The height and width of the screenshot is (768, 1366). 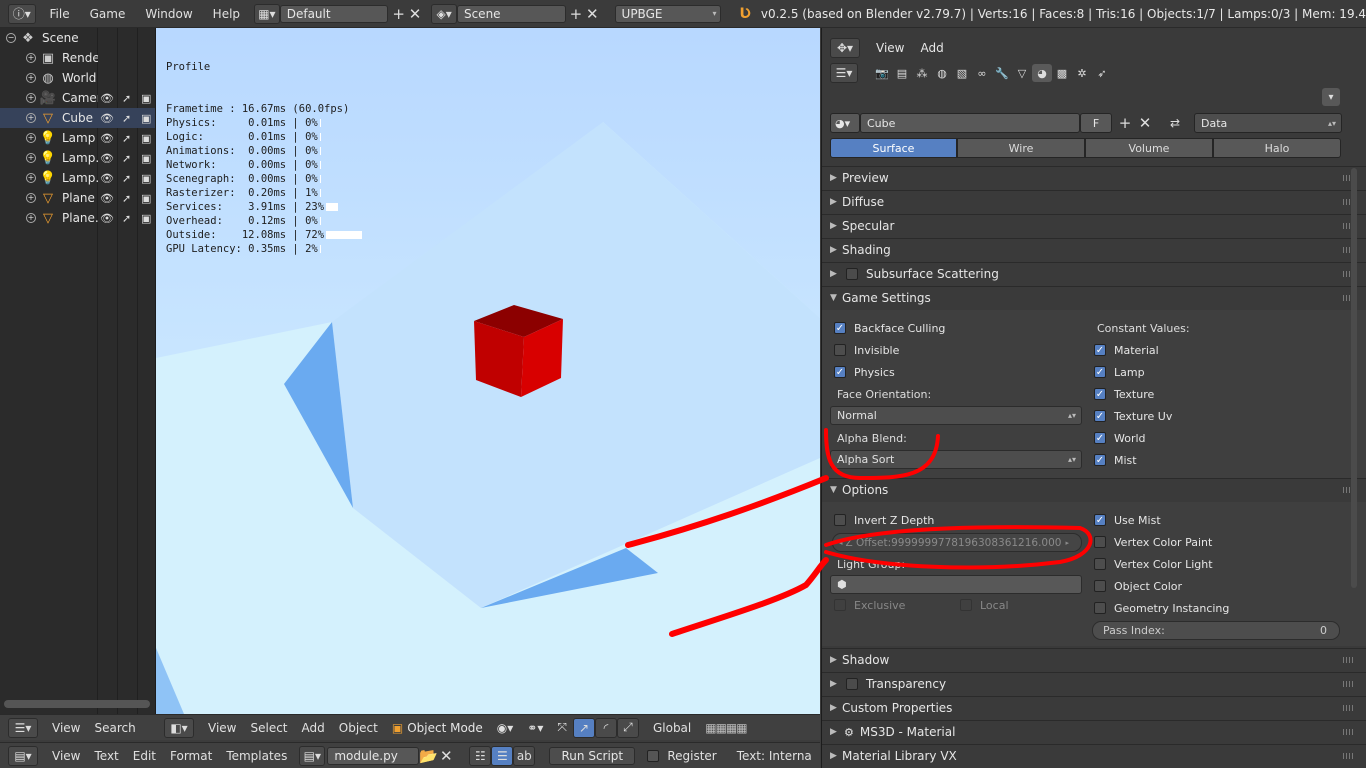 I want to click on physics-checkbox: ✓ Physics, so click(x=864, y=372).